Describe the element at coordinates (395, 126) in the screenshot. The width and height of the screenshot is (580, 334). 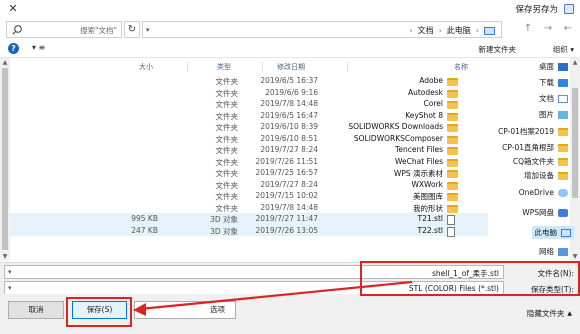
I see `file-name: SOLIDWORKS Downloads` at that location.